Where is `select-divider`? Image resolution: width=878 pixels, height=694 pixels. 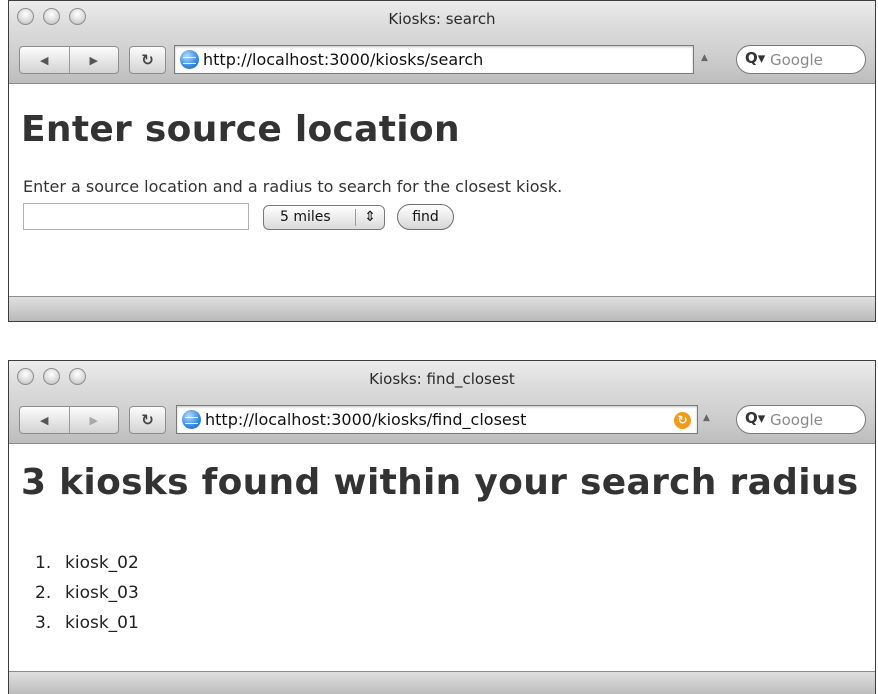 select-divider is located at coordinates (355, 217).